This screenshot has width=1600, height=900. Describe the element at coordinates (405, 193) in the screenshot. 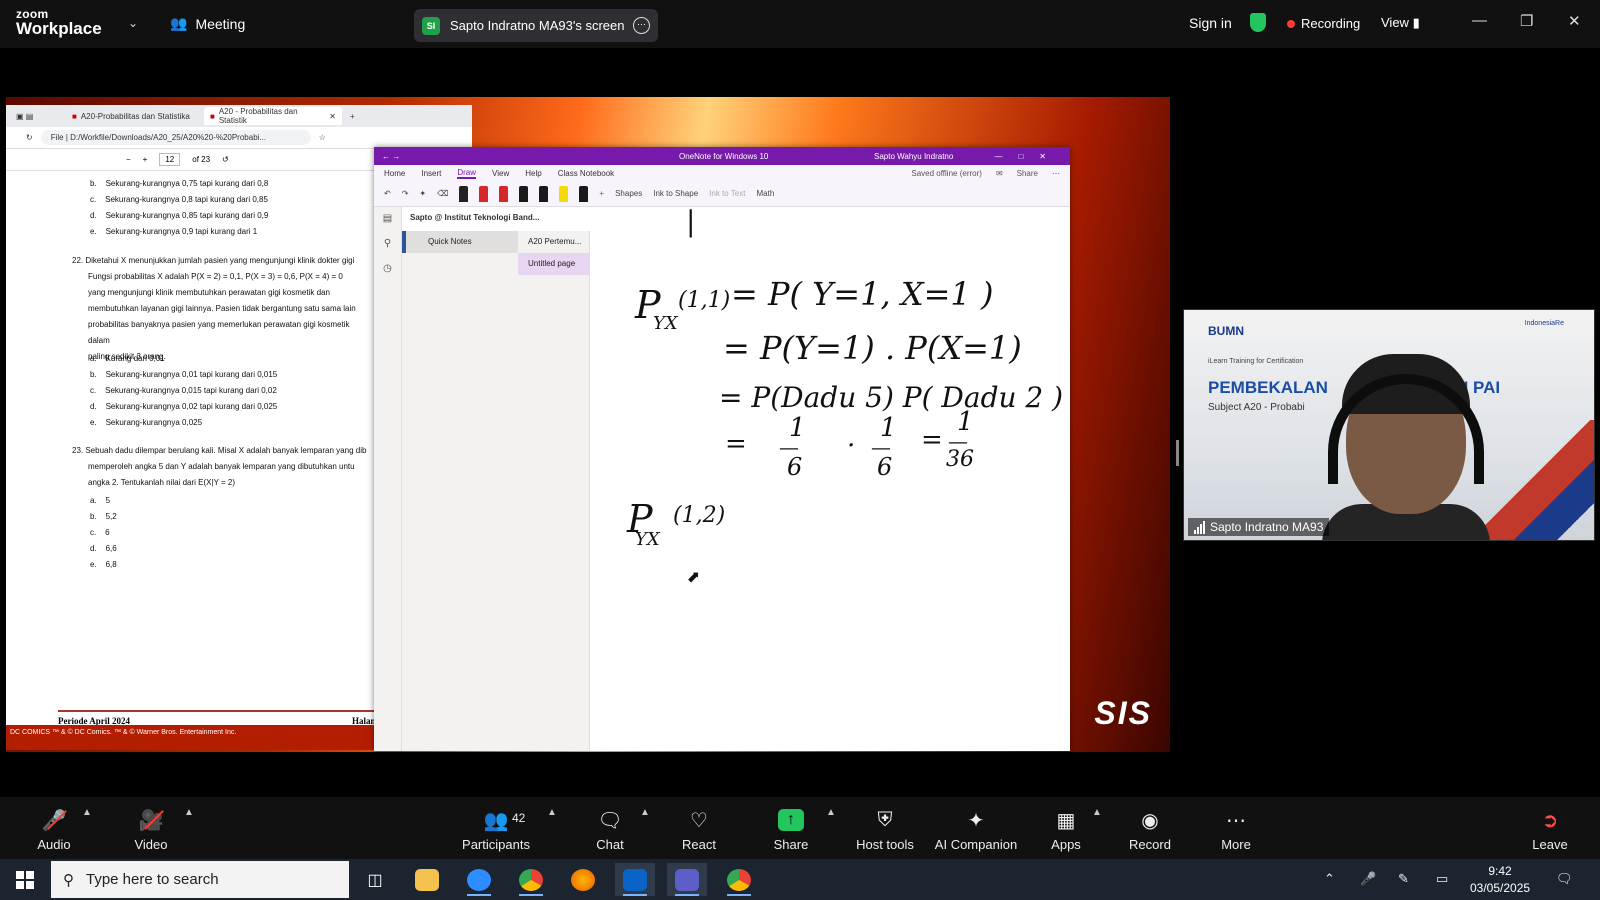

I see `redo-icon: ↷` at that location.